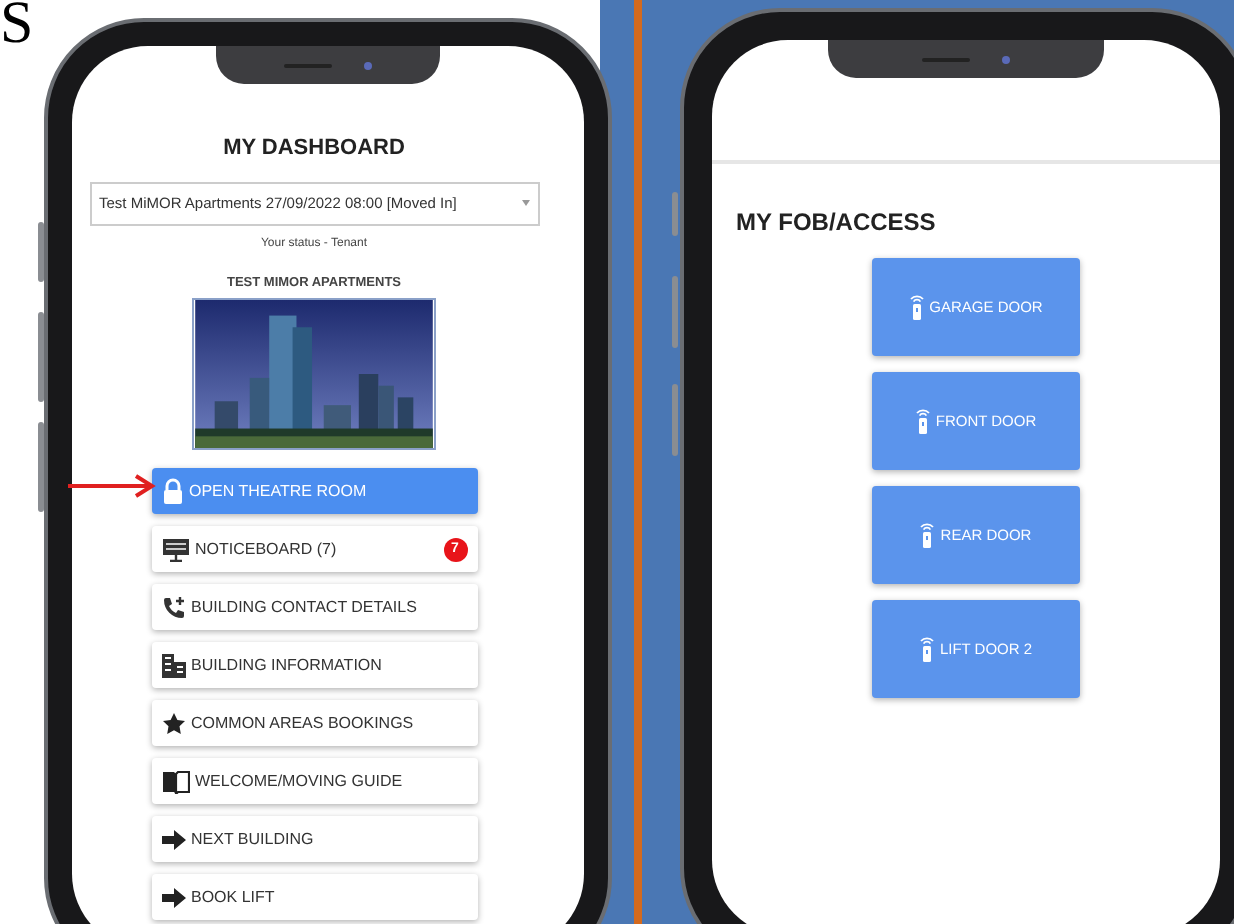 The image size is (1234, 924). What do you see at coordinates (314, 723) in the screenshot?
I see `menu-button: COMMON AREAS BOOKINGS` at bounding box center [314, 723].